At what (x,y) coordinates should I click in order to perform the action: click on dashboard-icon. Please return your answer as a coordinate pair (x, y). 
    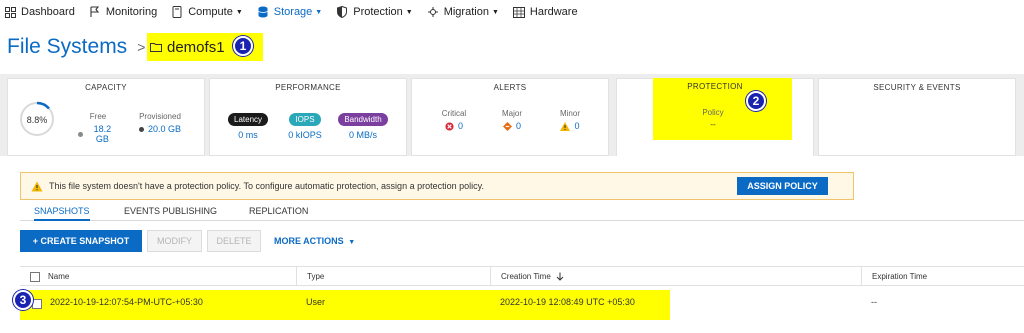
    Looking at the image, I should click on (10, 12).